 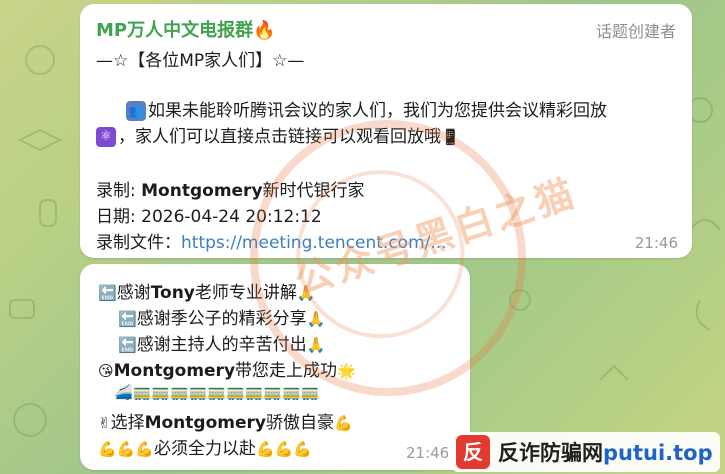 What do you see at coordinates (104, 422) in the screenshot?
I see `victory-hand-icon: ✌` at bounding box center [104, 422].